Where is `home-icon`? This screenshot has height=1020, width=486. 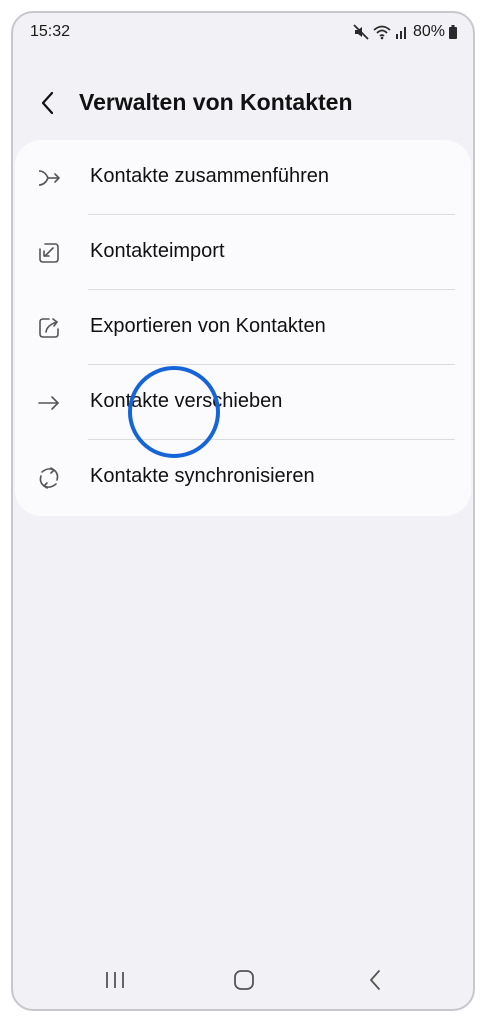 home-icon is located at coordinates (244, 980).